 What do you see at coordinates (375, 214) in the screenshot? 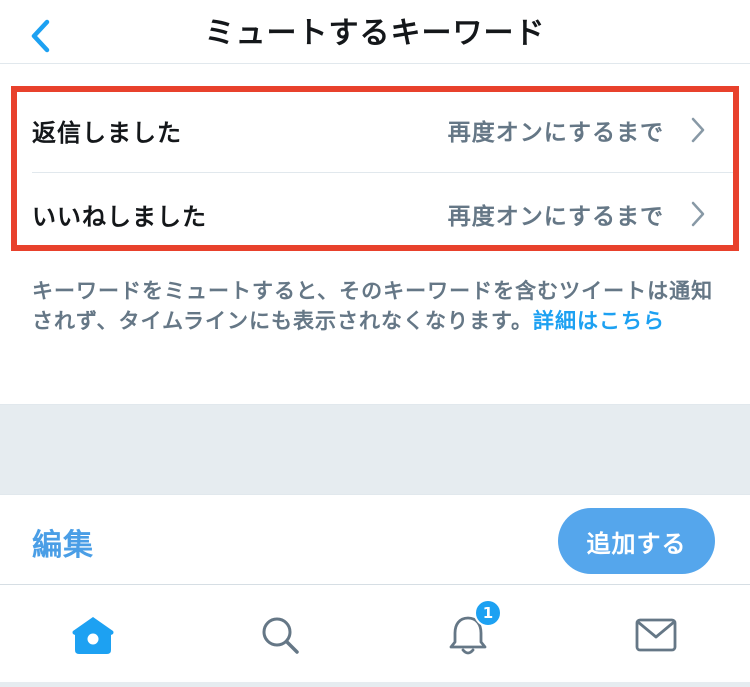
I see `muted-keyword-row: いいねしました 再度オンにするまで` at bounding box center [375, 214].